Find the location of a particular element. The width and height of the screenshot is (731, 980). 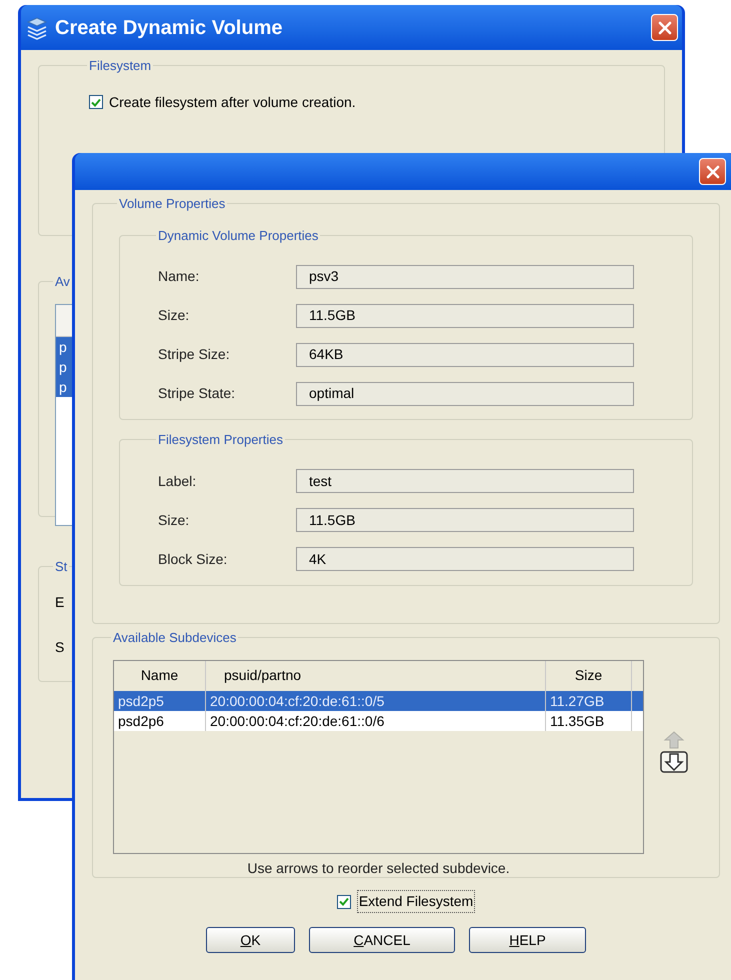

table-cell: 20:00:00:04:cf:20:de:61::0/6 is located at coordinates (376, 720).